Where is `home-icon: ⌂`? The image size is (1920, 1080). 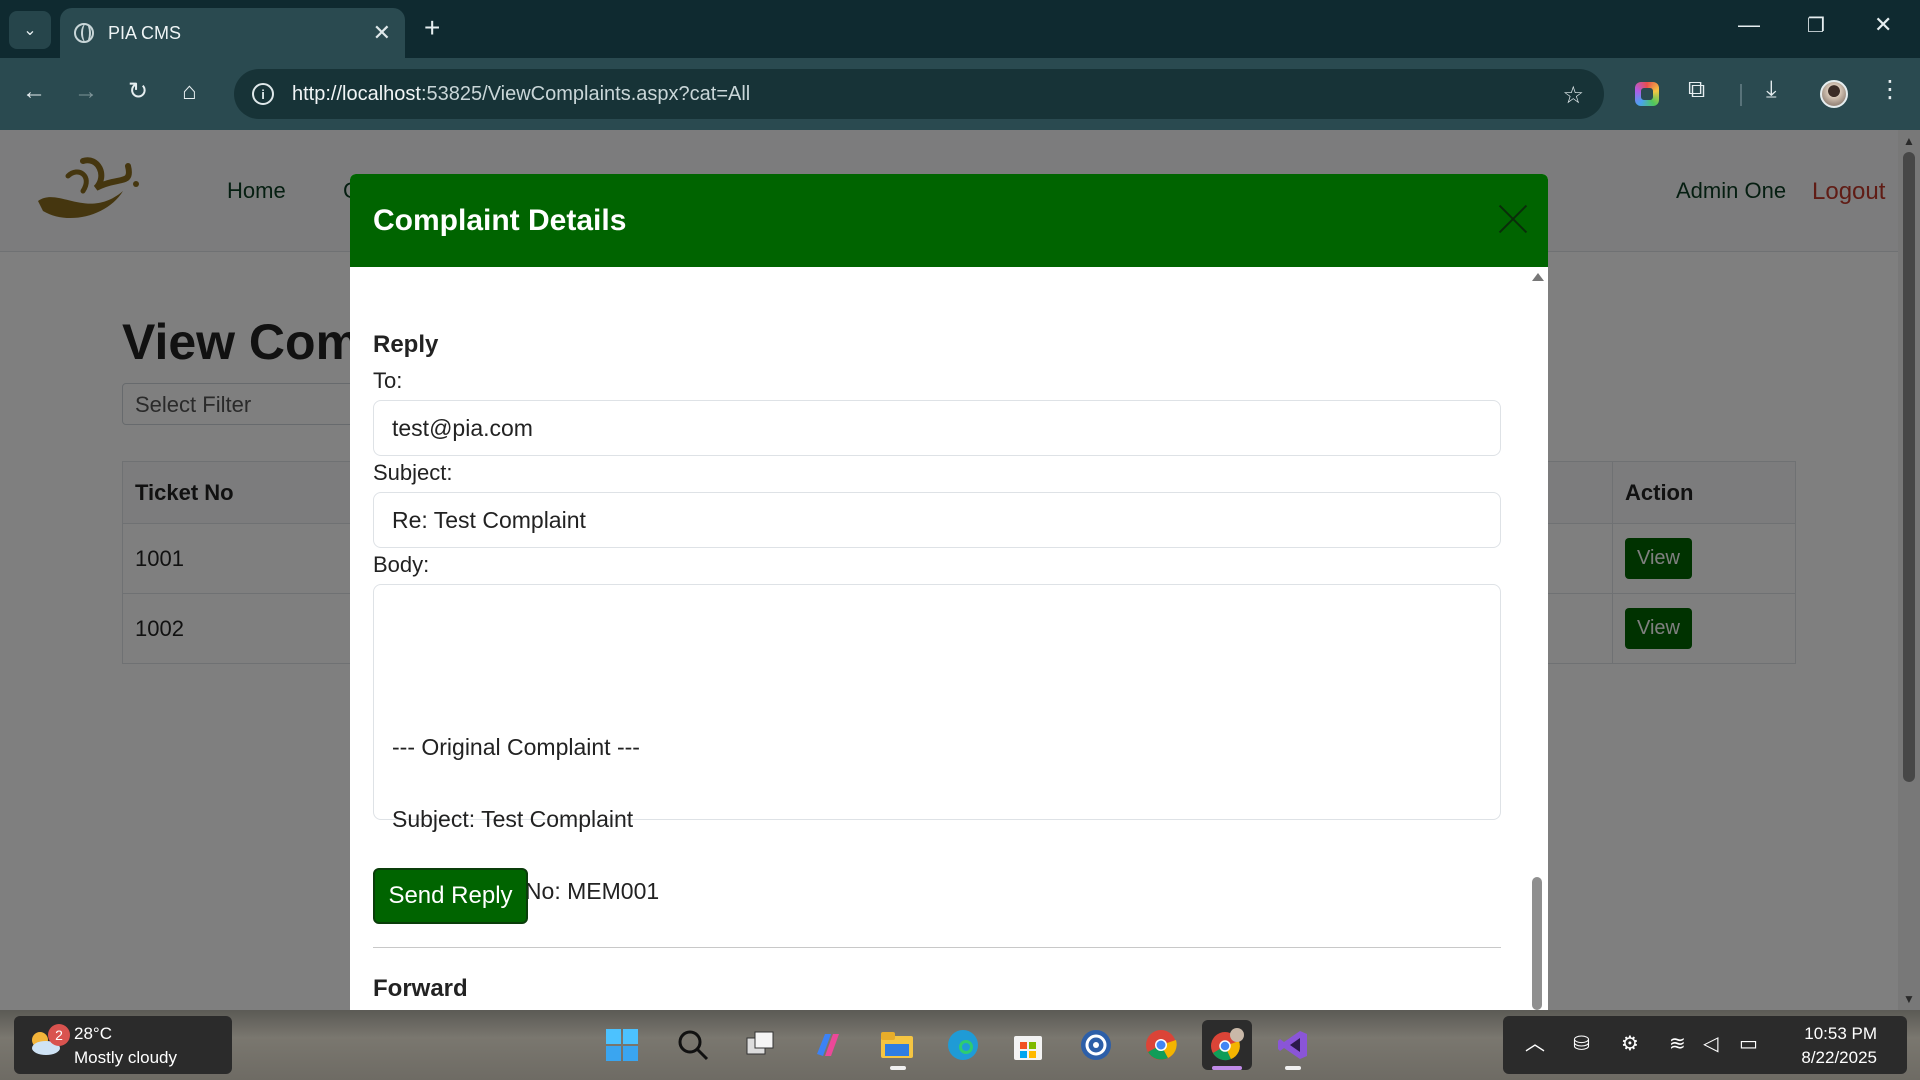 home-icon: ⌂ is located at coordinates (189, 92).